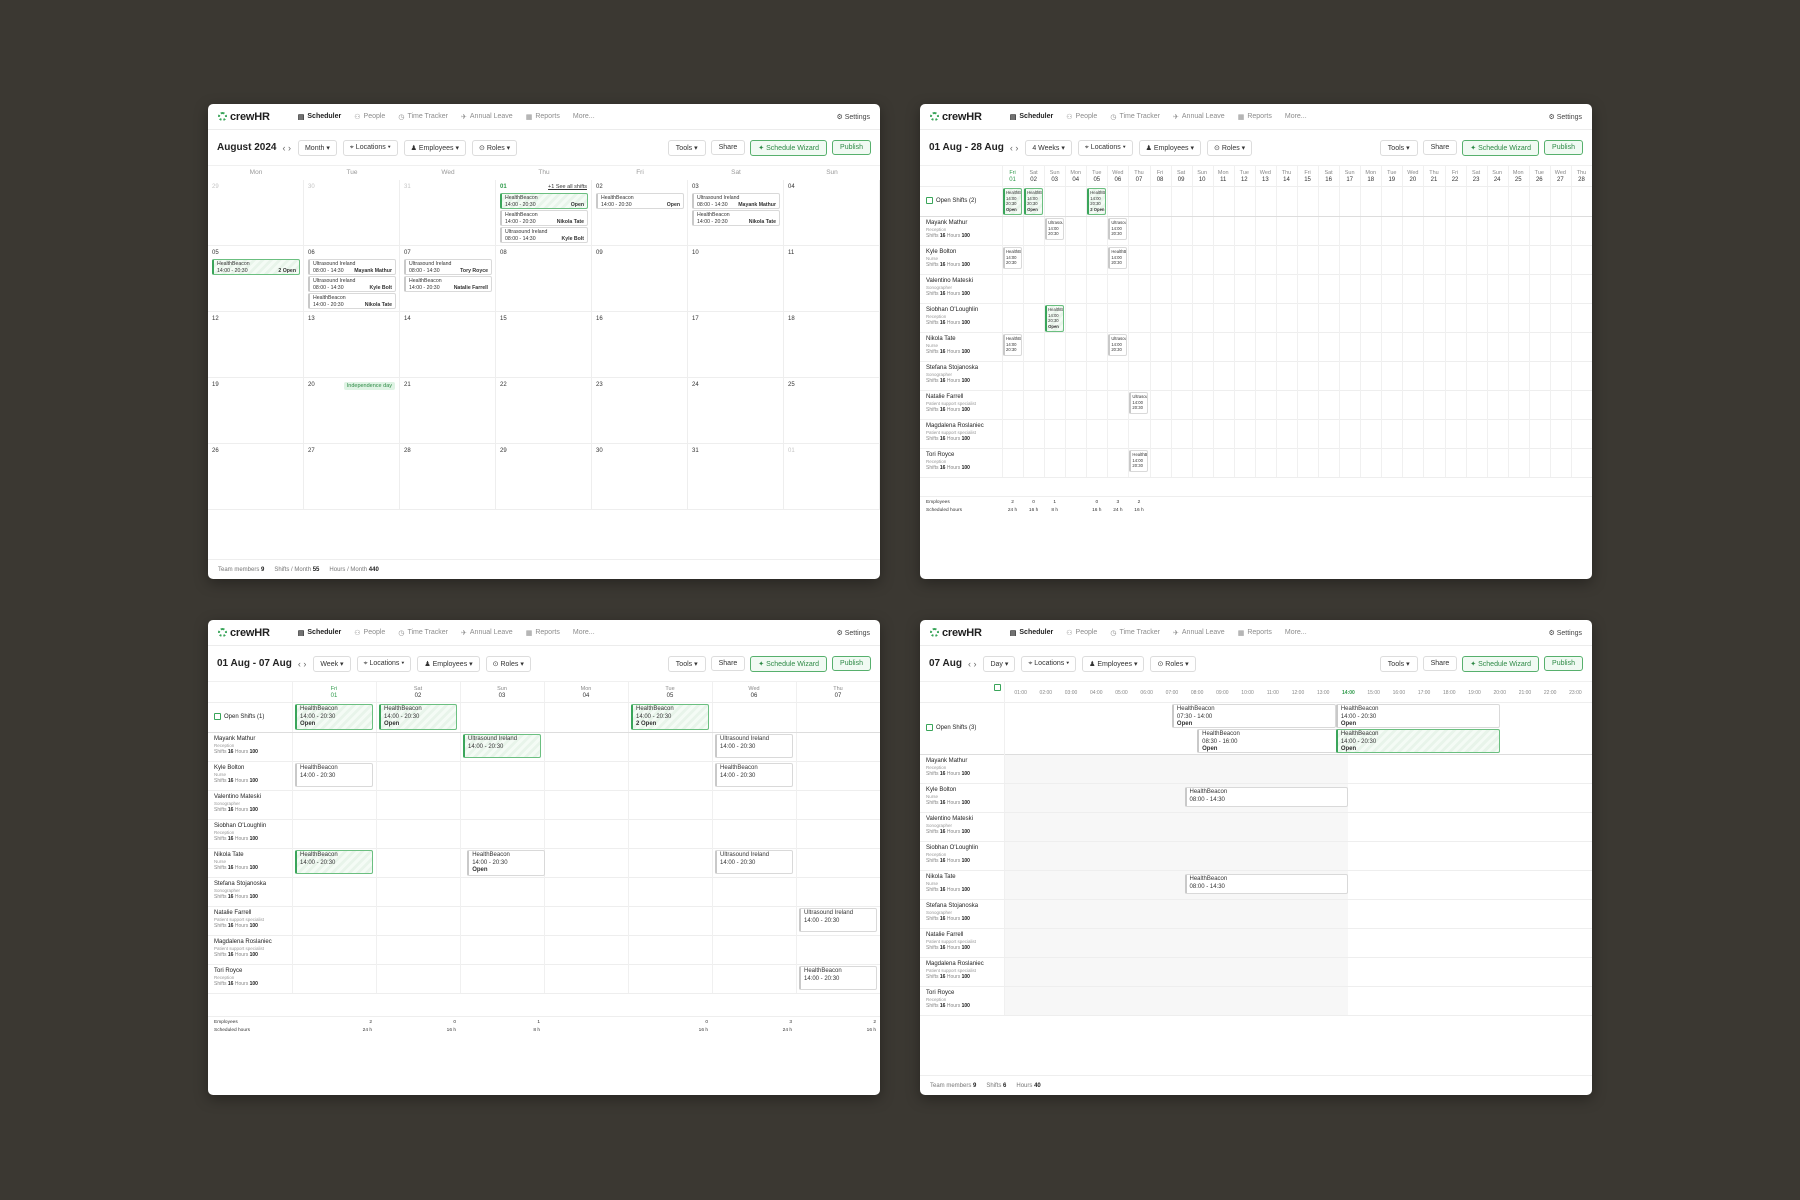 The height and width of the screenshot is (1200, 1800). I want to click on day-cell: 18, so click(832, 345).